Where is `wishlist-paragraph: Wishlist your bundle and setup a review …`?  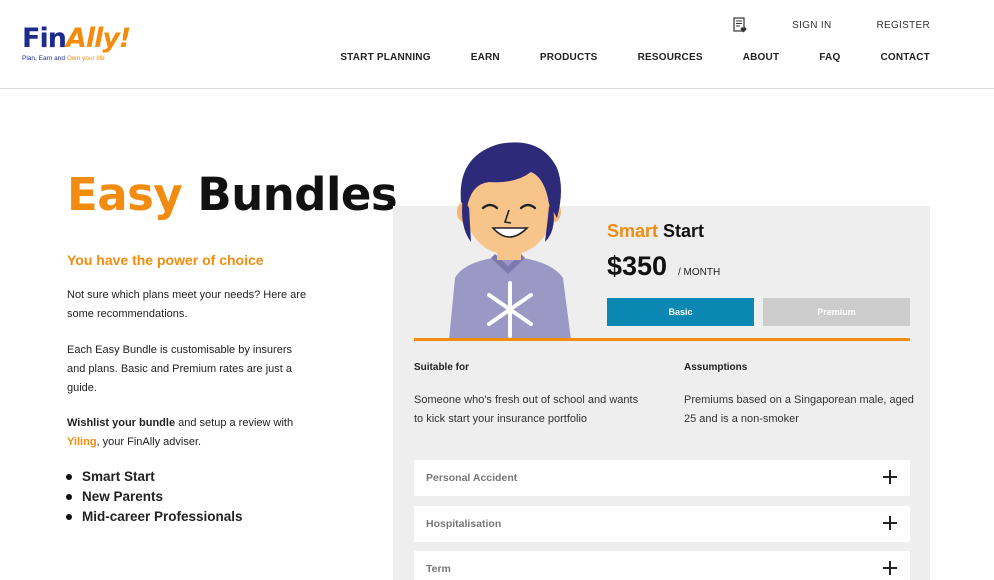 wishlist-paragraph: Wishlist your bundle and setup a review … is located at coordinates (189, 433).